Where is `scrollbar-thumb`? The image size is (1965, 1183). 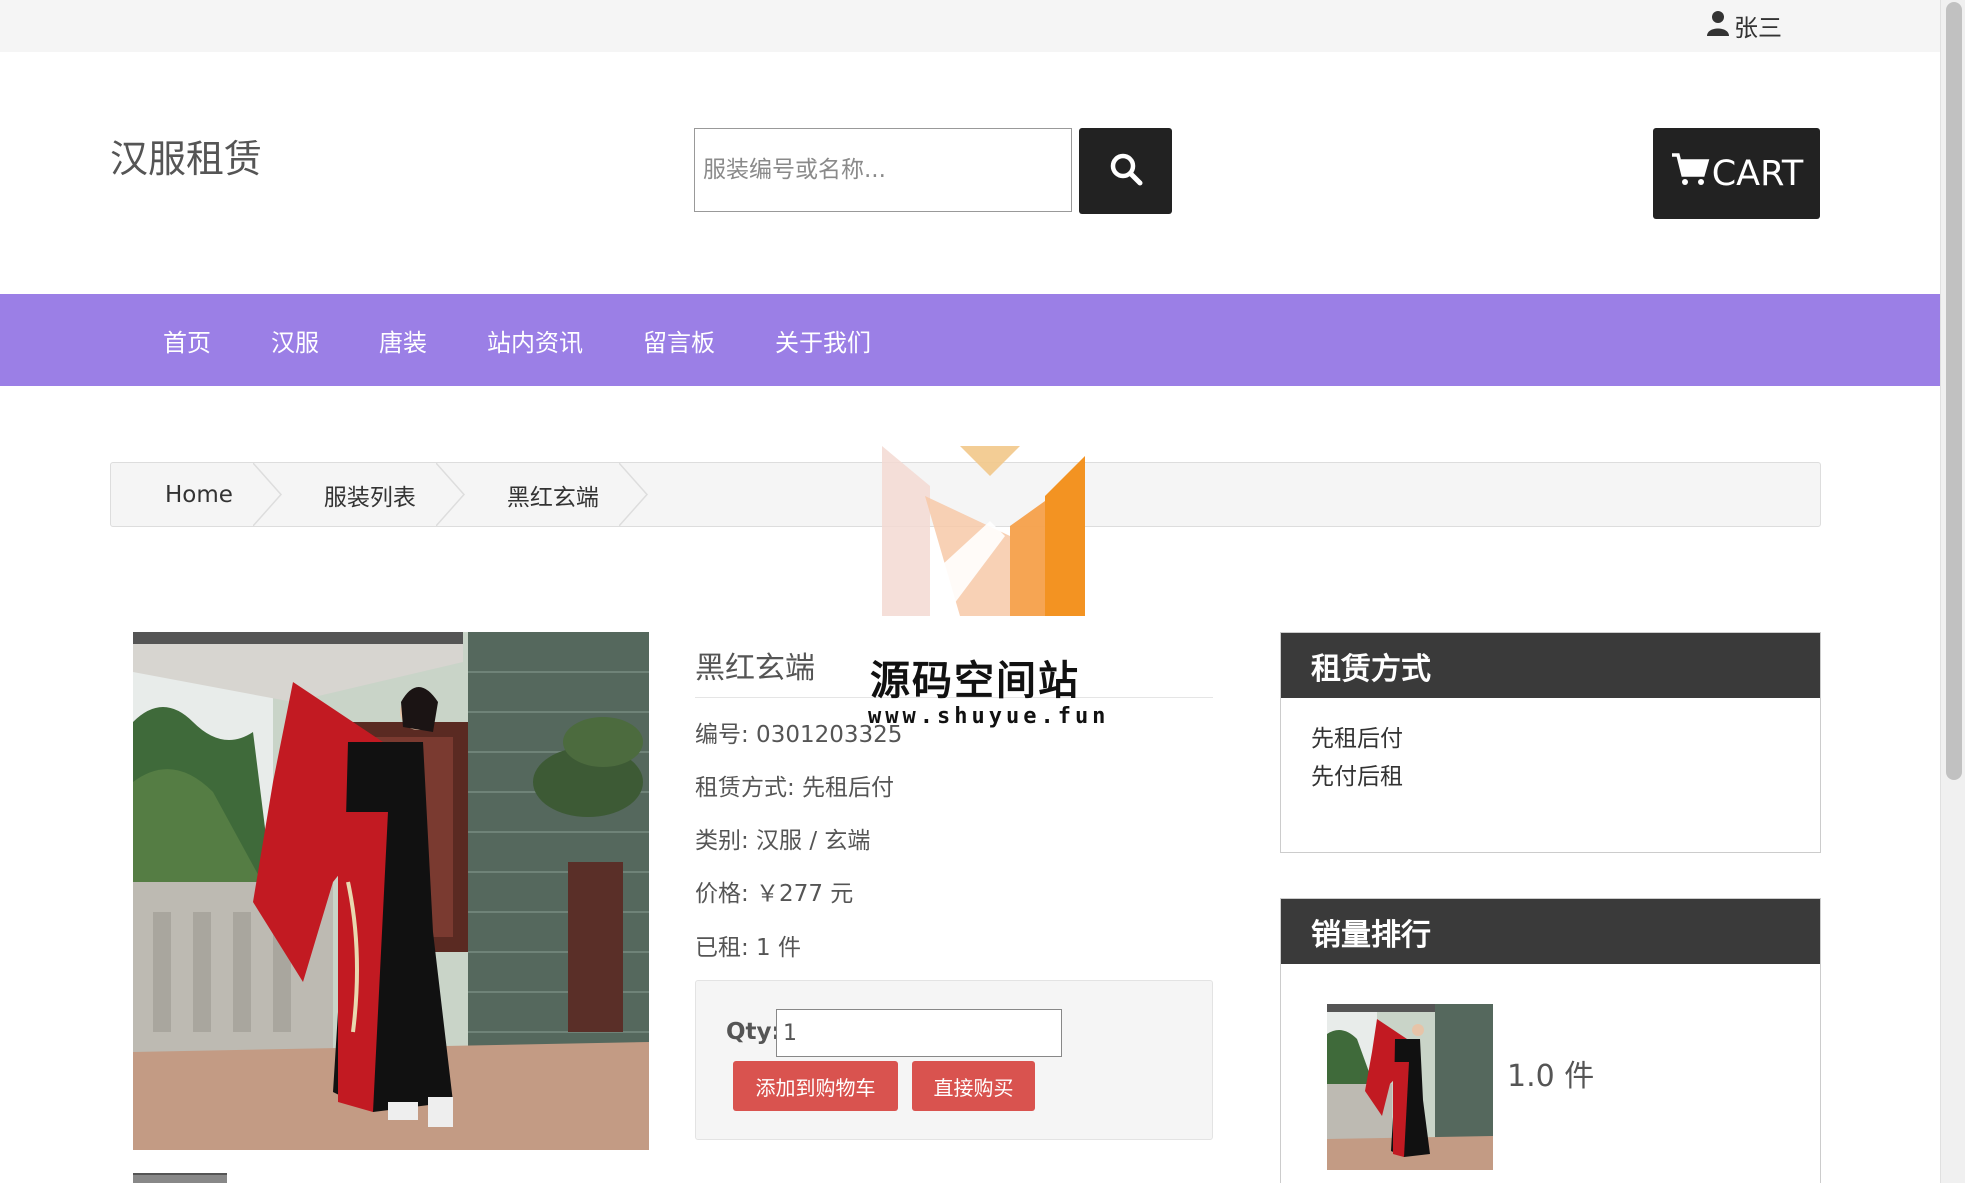
scrollbar-thumb is located at coordinates (1954, 391).